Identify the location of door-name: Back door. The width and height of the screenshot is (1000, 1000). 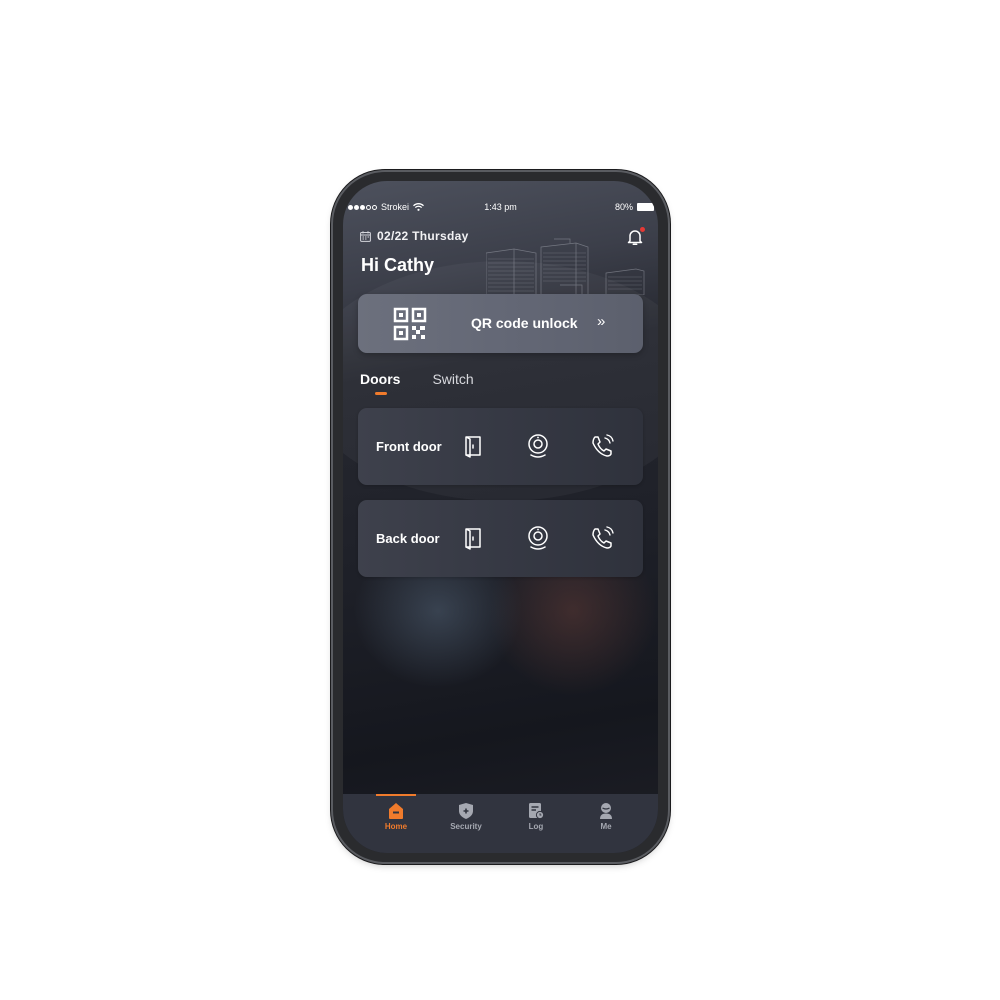
(408, 538).